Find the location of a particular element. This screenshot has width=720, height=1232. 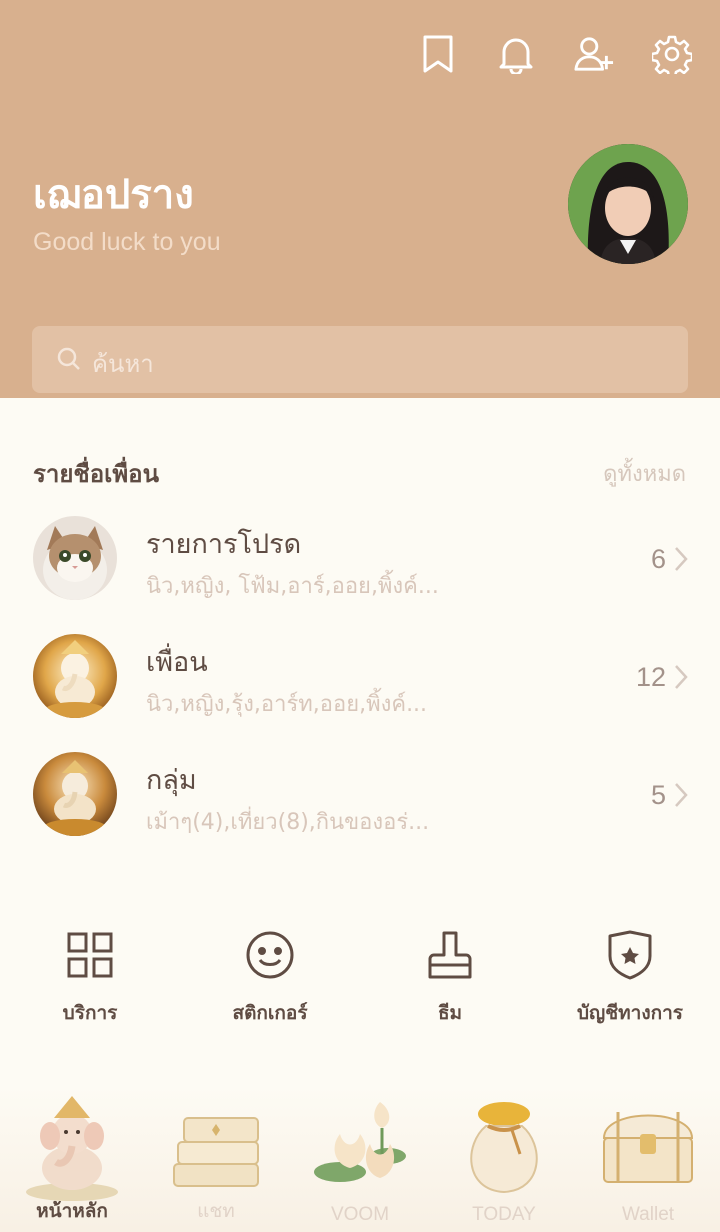

stickers-label: สติกเกอร์ is located at coordinates (270, 1013).